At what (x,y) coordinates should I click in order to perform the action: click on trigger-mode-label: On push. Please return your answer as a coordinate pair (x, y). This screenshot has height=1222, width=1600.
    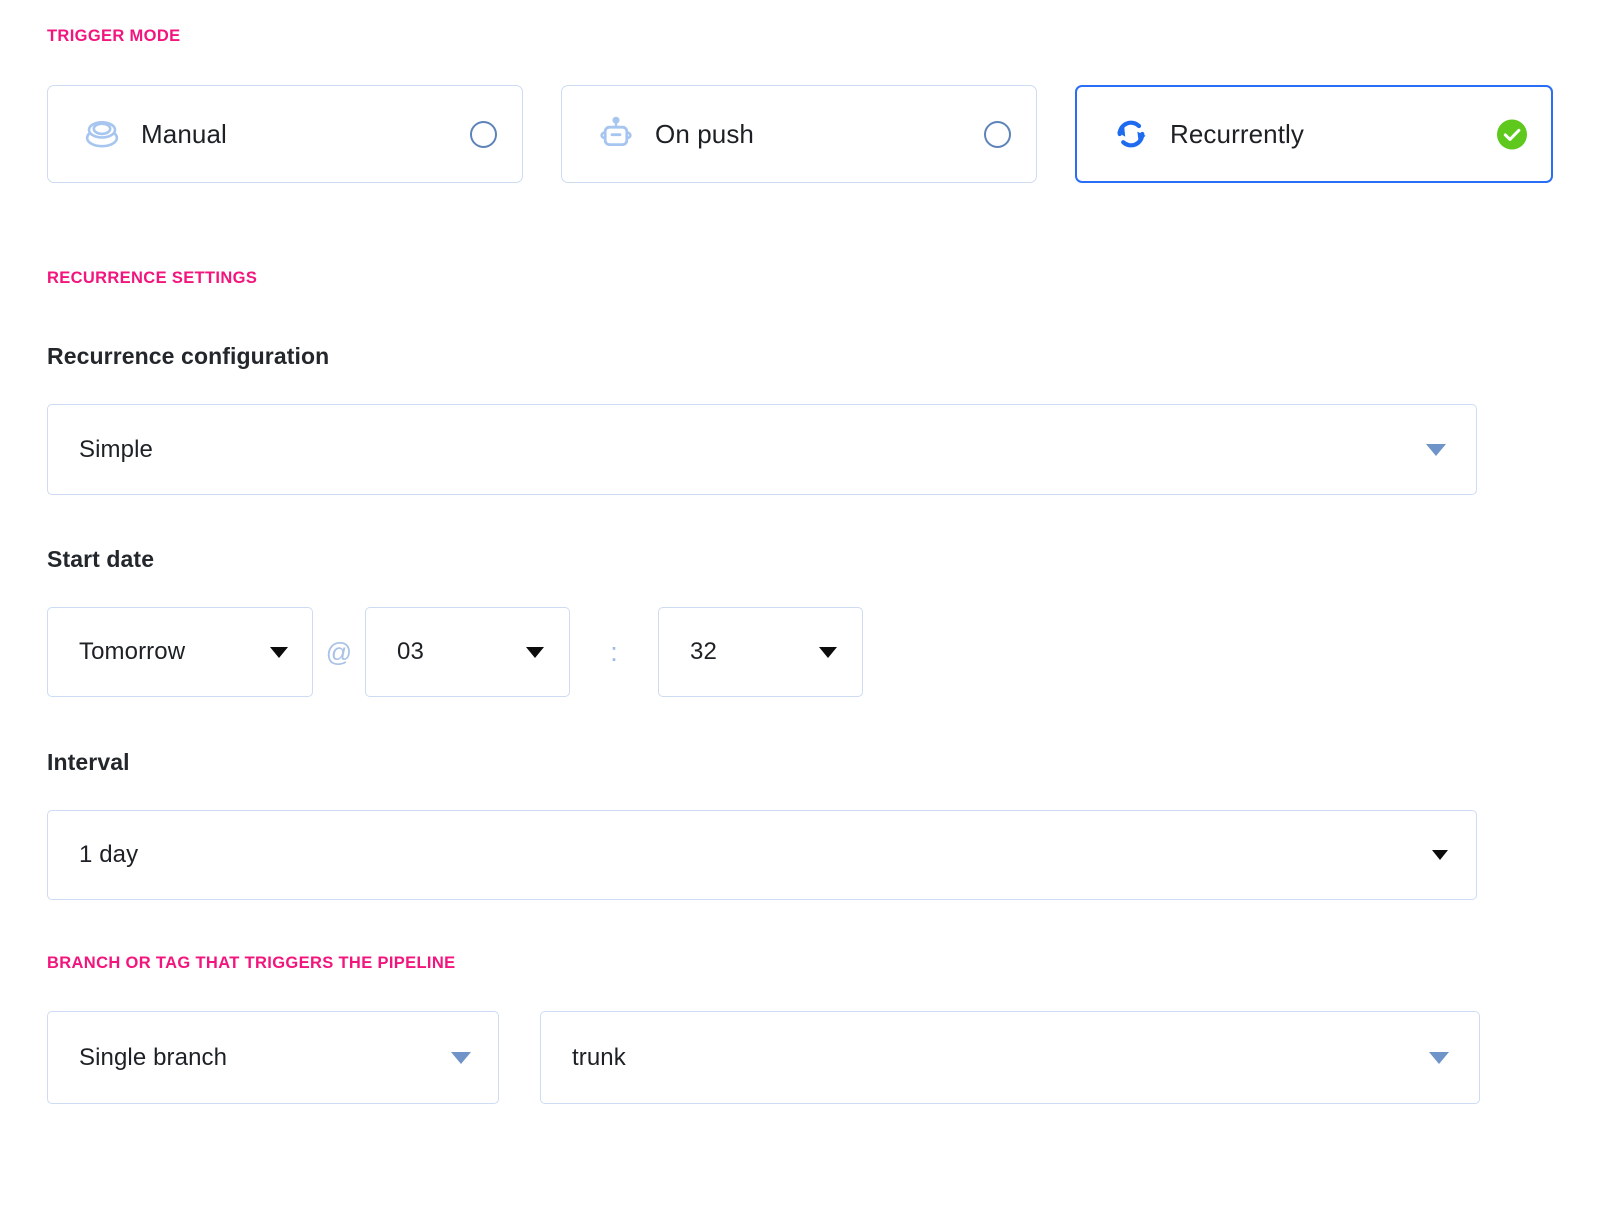
    Looking at the image, I should click on (704, 133).